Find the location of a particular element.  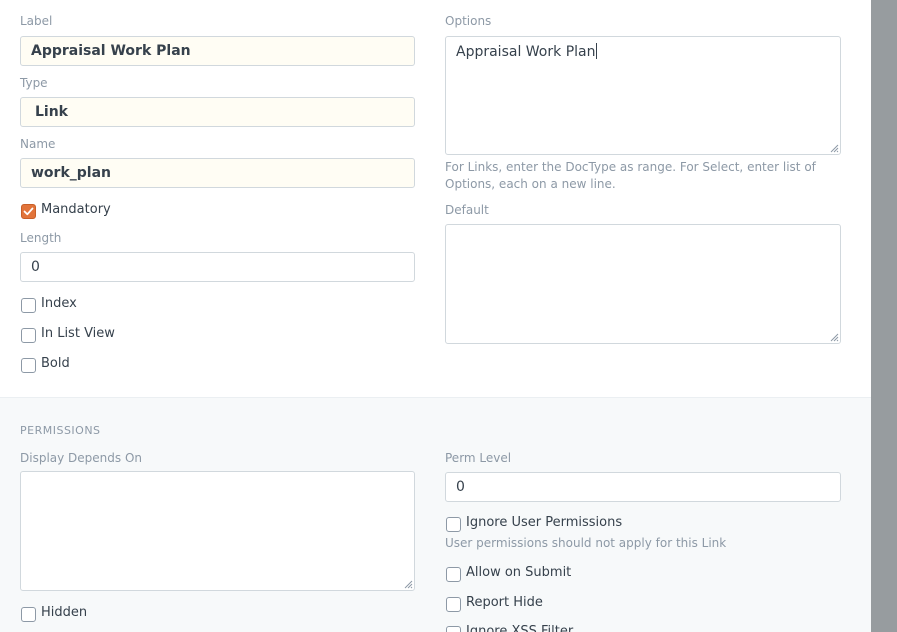

mandatory-row: Mandatory is located at coordinates (66, 210).